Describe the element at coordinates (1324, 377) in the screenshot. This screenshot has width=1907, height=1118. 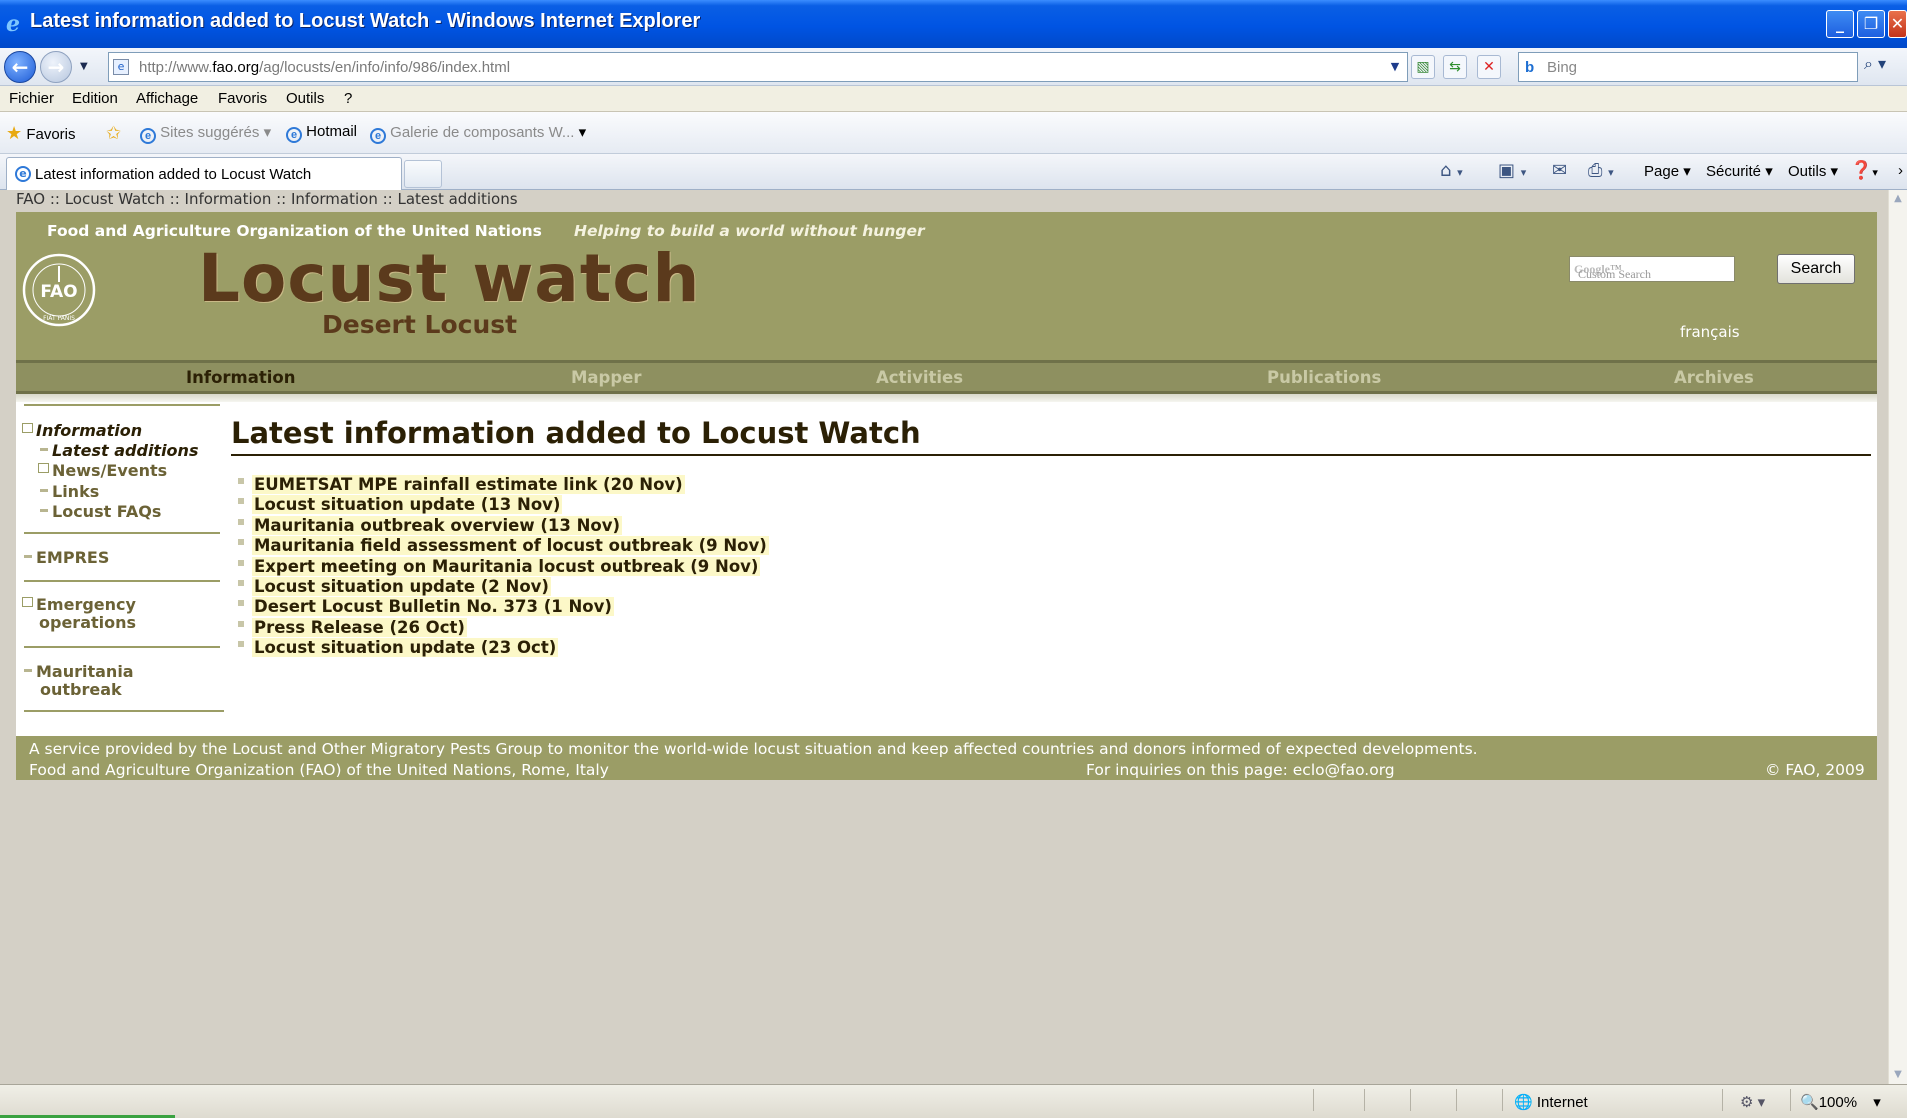
I see `nav-publications: Publications` at that location.